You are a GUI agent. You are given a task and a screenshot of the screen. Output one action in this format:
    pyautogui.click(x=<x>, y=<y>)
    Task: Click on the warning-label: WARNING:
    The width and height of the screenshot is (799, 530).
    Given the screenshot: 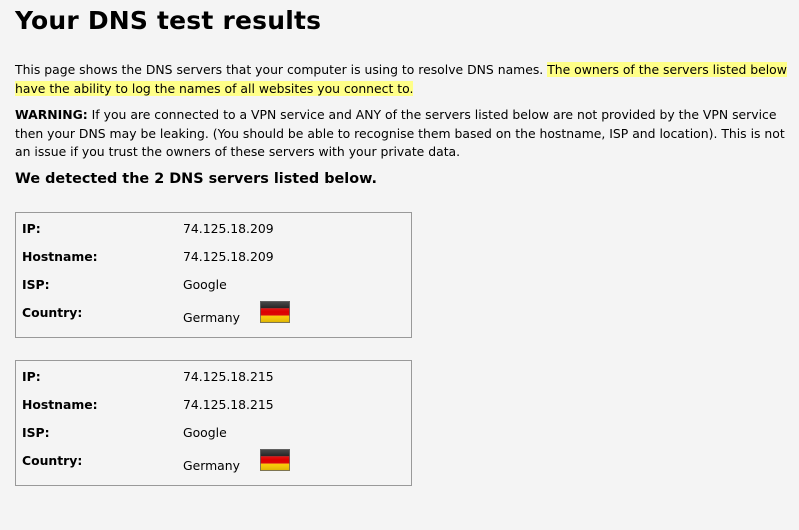 What is the action you would take?
    pyautogui.click(x=51, y=114)
    